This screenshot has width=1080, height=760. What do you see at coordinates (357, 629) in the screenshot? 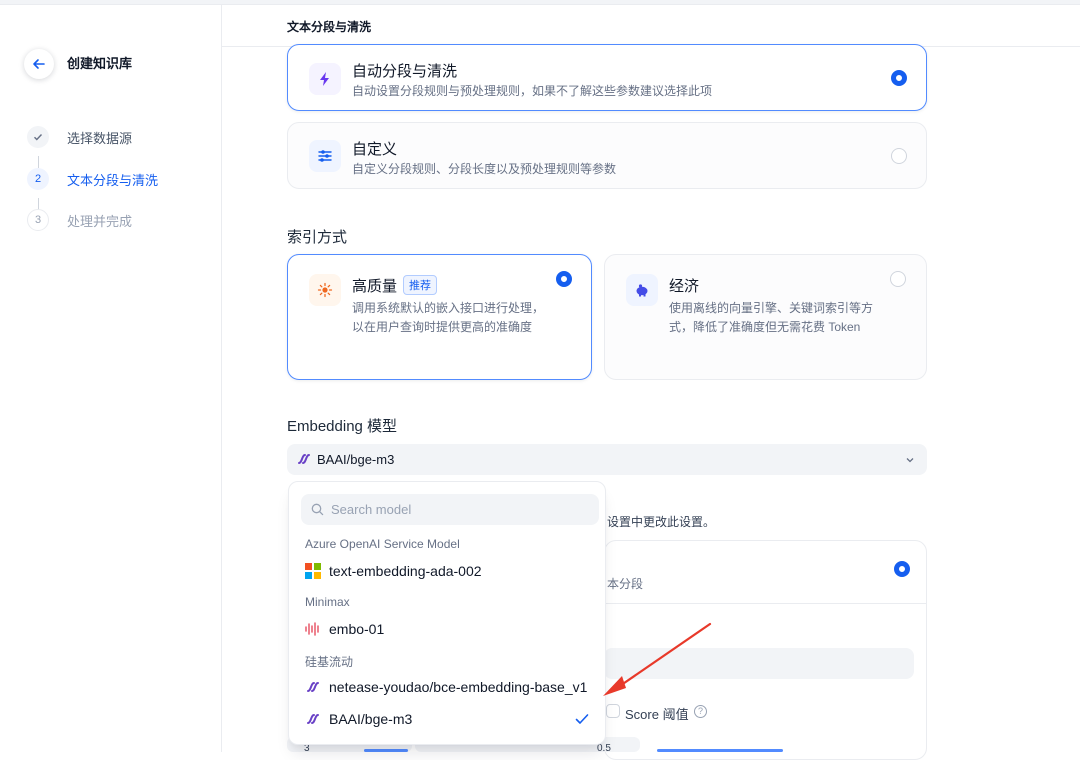
I see `model-name: embo-01` at bounding box center [357, 629].